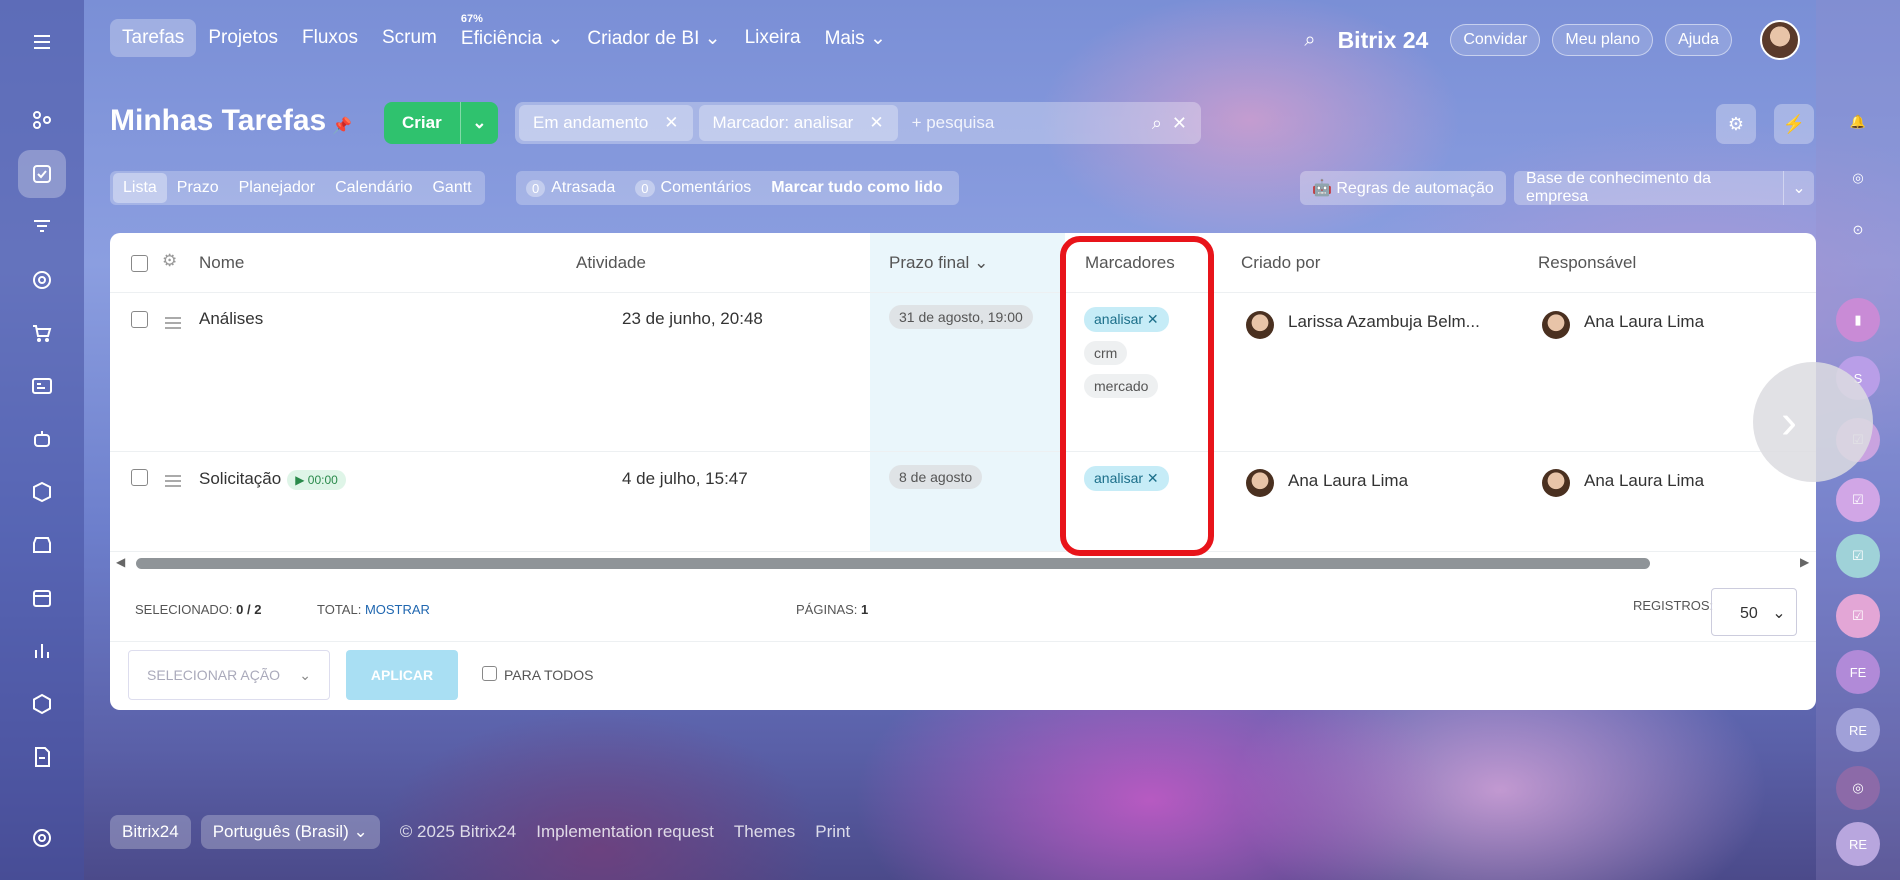  Describe the element at coordinates (42, 42) in the screenshot. I see `menu-icon` at that location.